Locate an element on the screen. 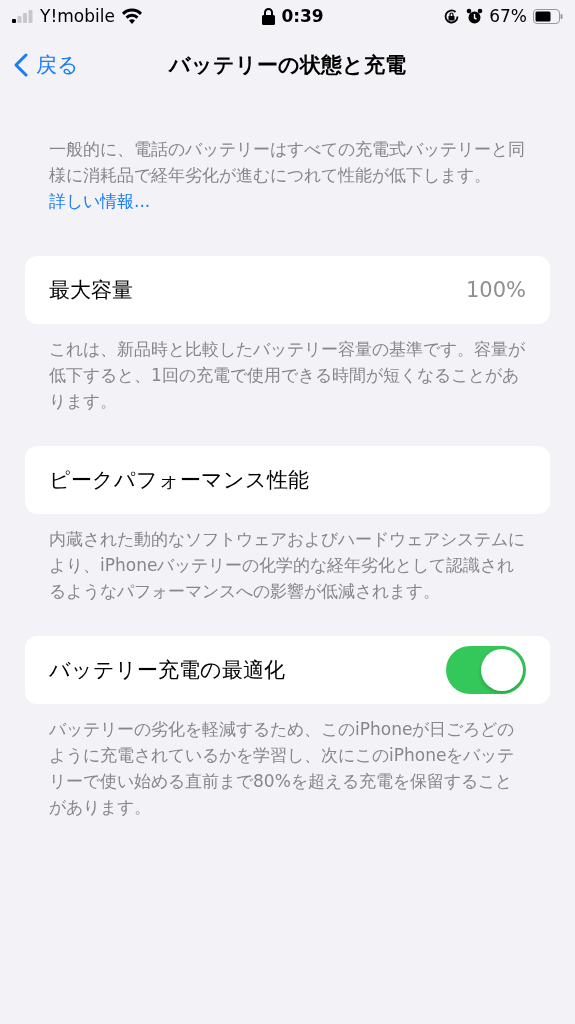 This screenshot has height=1024, width=575. alarm-clock-icon is located at coordinates (475, 16).